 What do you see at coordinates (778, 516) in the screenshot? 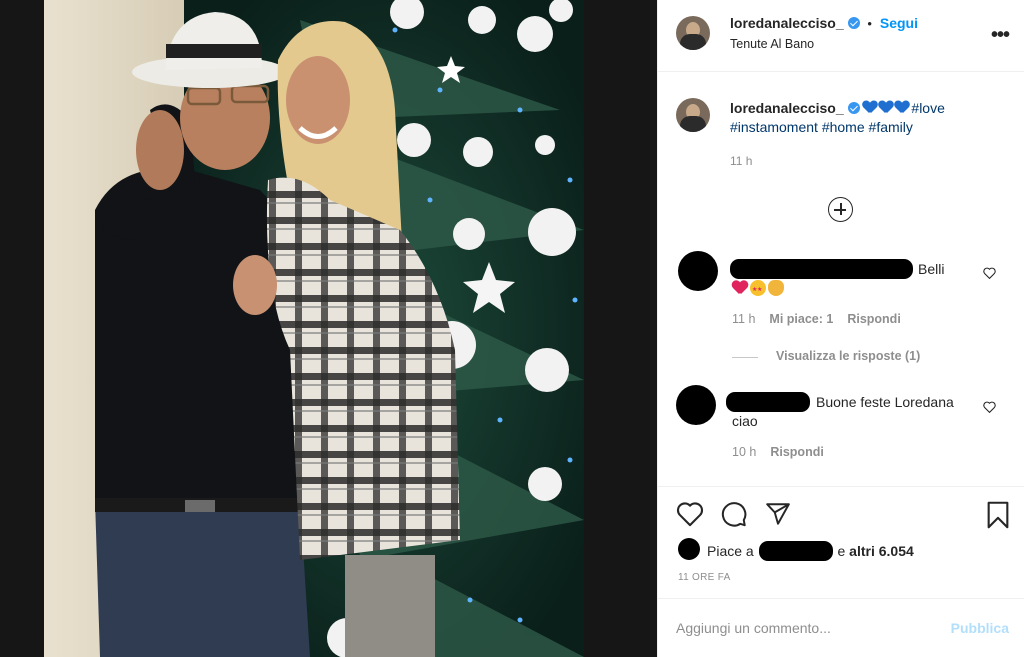
I see `share-icon` at bounding box center [778, 516].